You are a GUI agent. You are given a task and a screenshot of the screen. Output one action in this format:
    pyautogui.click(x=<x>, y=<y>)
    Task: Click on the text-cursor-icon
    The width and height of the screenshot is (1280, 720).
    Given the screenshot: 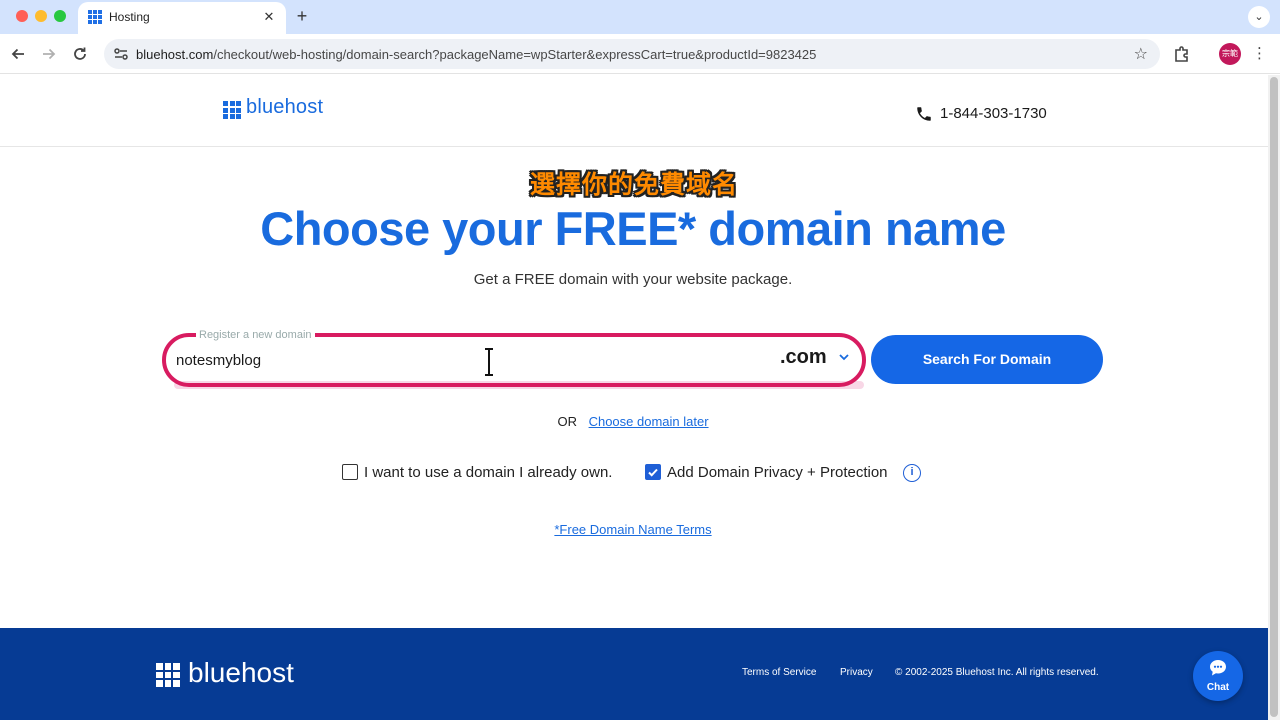 What is the action you would take?
    pyautogui.click(x=489, y=362)
    